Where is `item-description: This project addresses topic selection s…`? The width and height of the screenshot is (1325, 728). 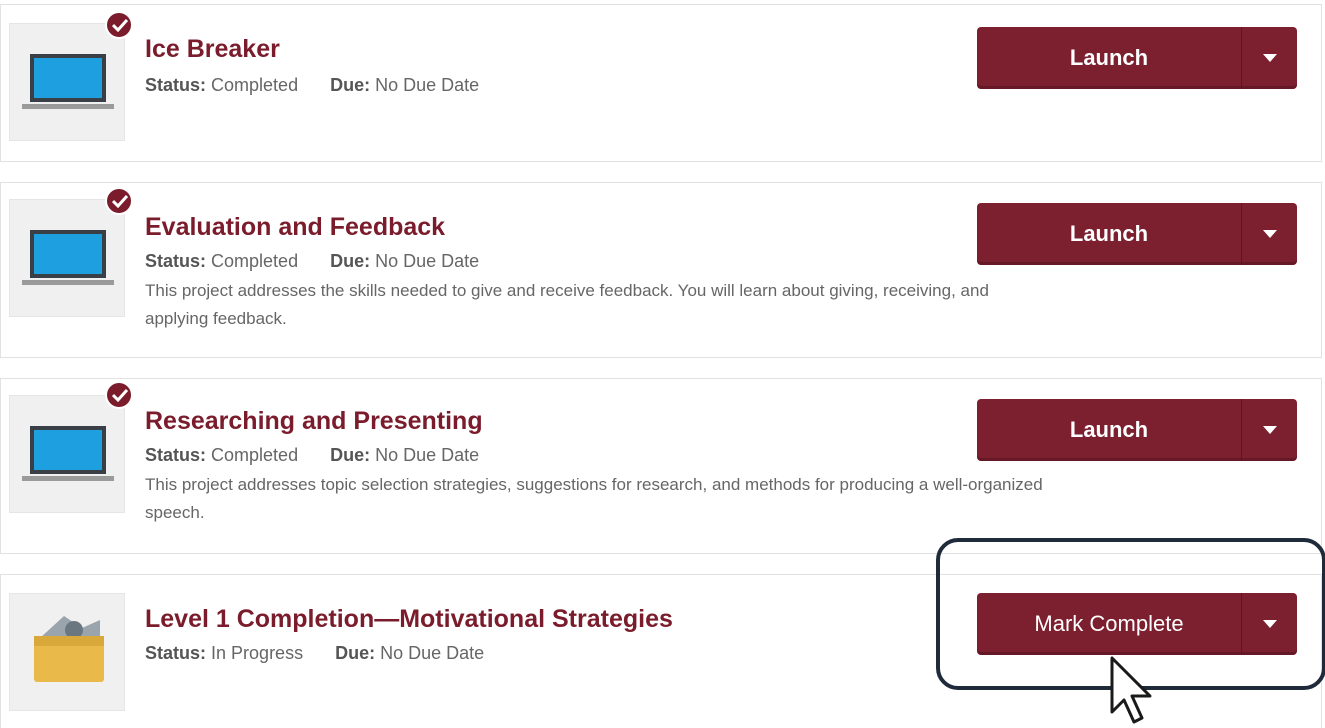
item-description: This project addresses topic selection s… is located at coordinates (594, 498).